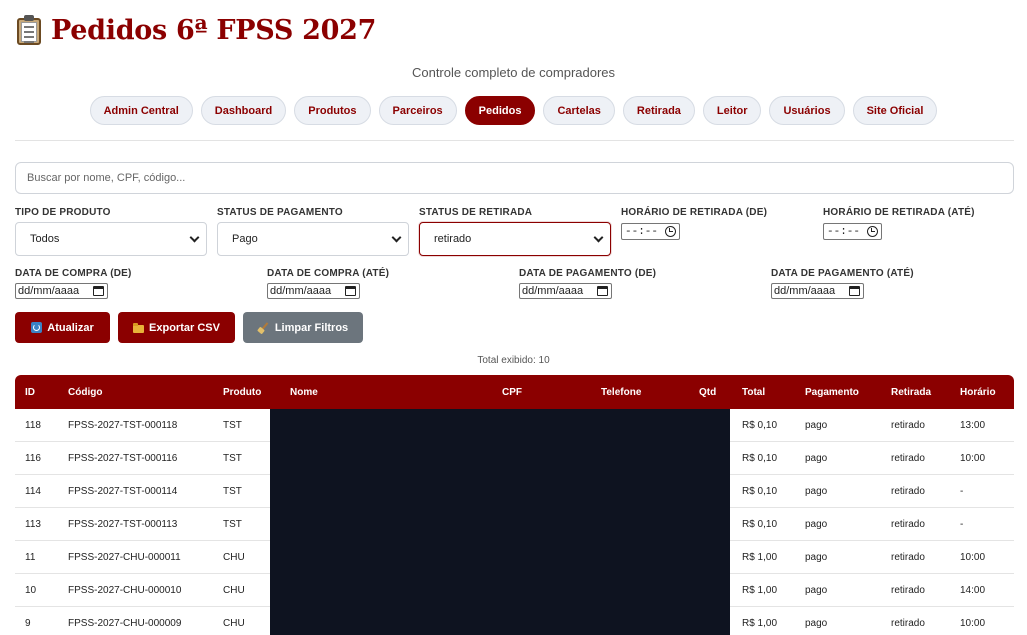 This screenshot has width=1027, height=635. What do you see at coordinates (61, 291) in the screenshot?
I see `compra-de-input: dd/mm/aaaa` at bounding box center [61, 291].